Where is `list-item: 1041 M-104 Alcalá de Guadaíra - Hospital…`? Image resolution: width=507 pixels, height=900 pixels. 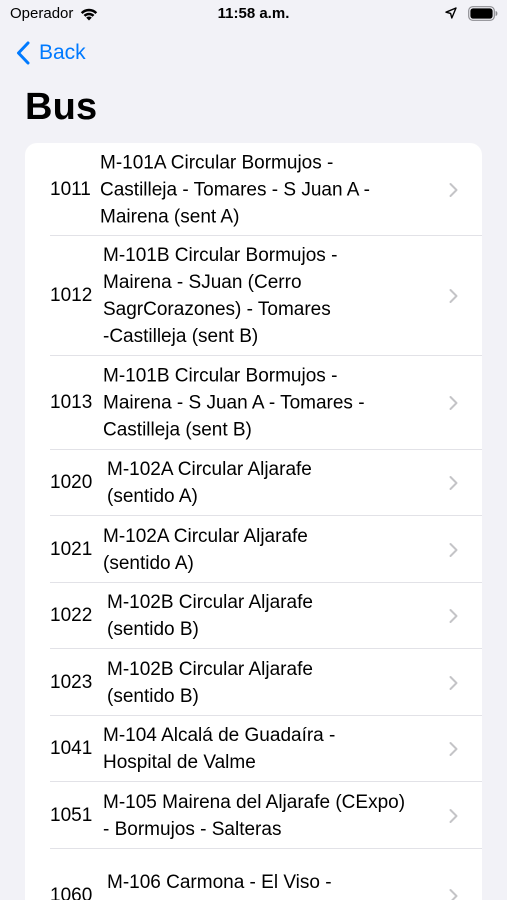 list-item: 1041 M-104 Alcalá de Guadaíra - Hospital… is located at coordinates (253, 749).